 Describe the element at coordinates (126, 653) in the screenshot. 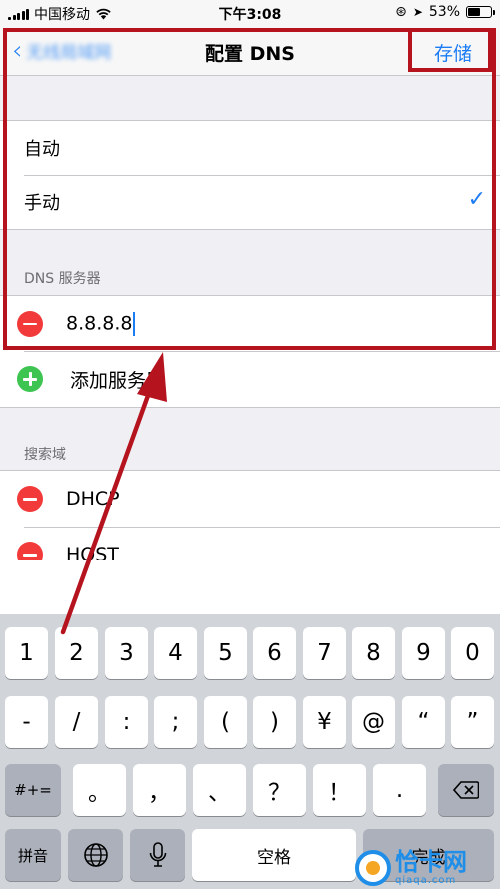

I see `key-3: 3` at that location.